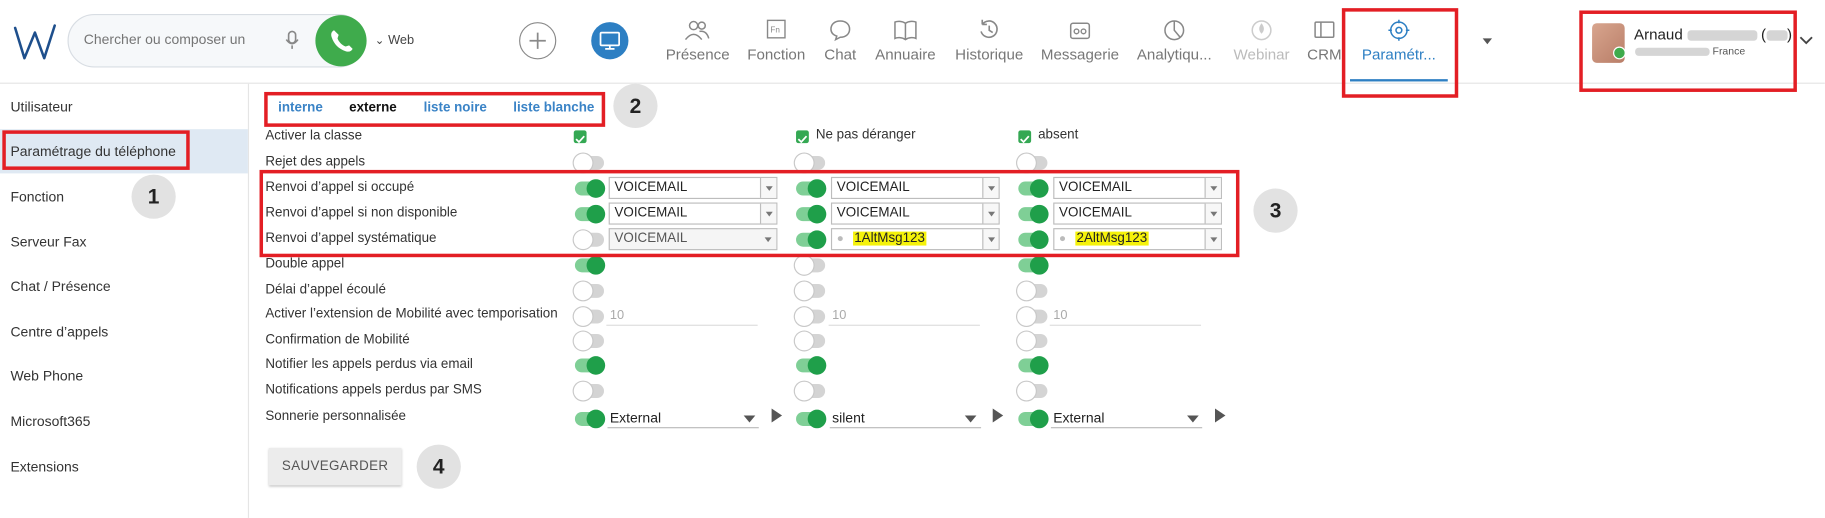 The height and width of the screenshot is (518, 1825). Describe the element at coordinates (369, 364) in the screenshot. I see `row-label-missed-email: Notifier les appels perdus via email` at that location.